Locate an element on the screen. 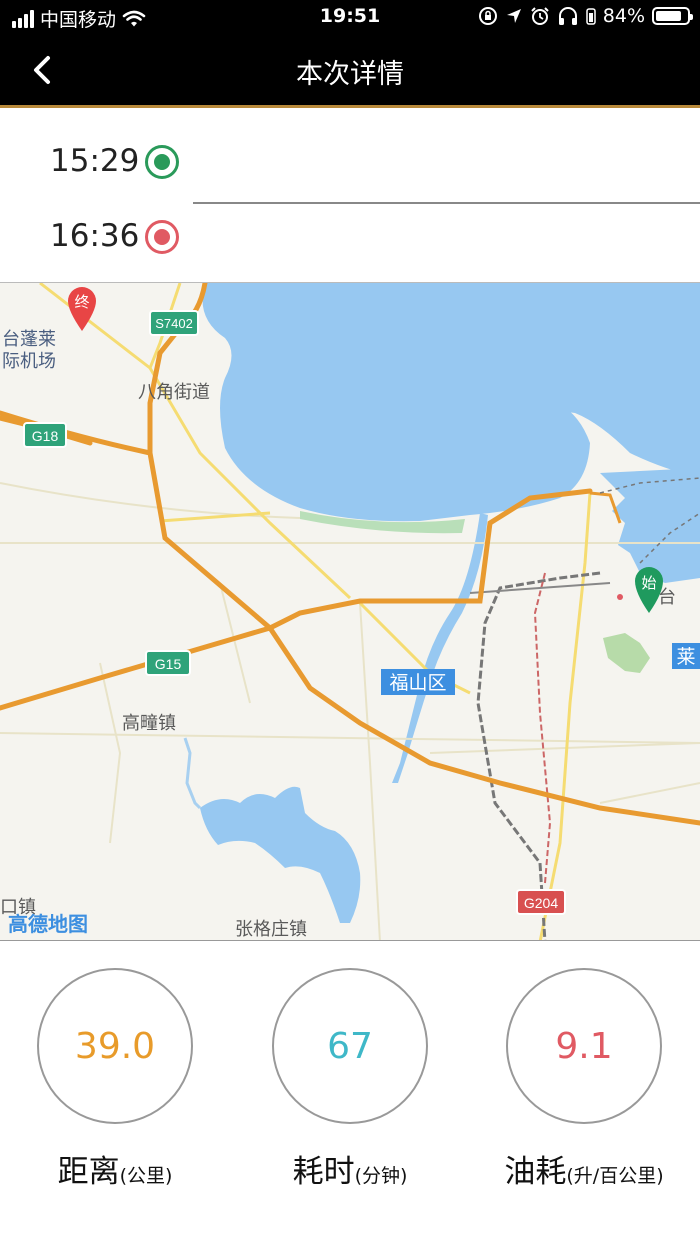 This screenshot has height=1244, width=700. page-title: 本次详情 is located at coordinates (350, 74).